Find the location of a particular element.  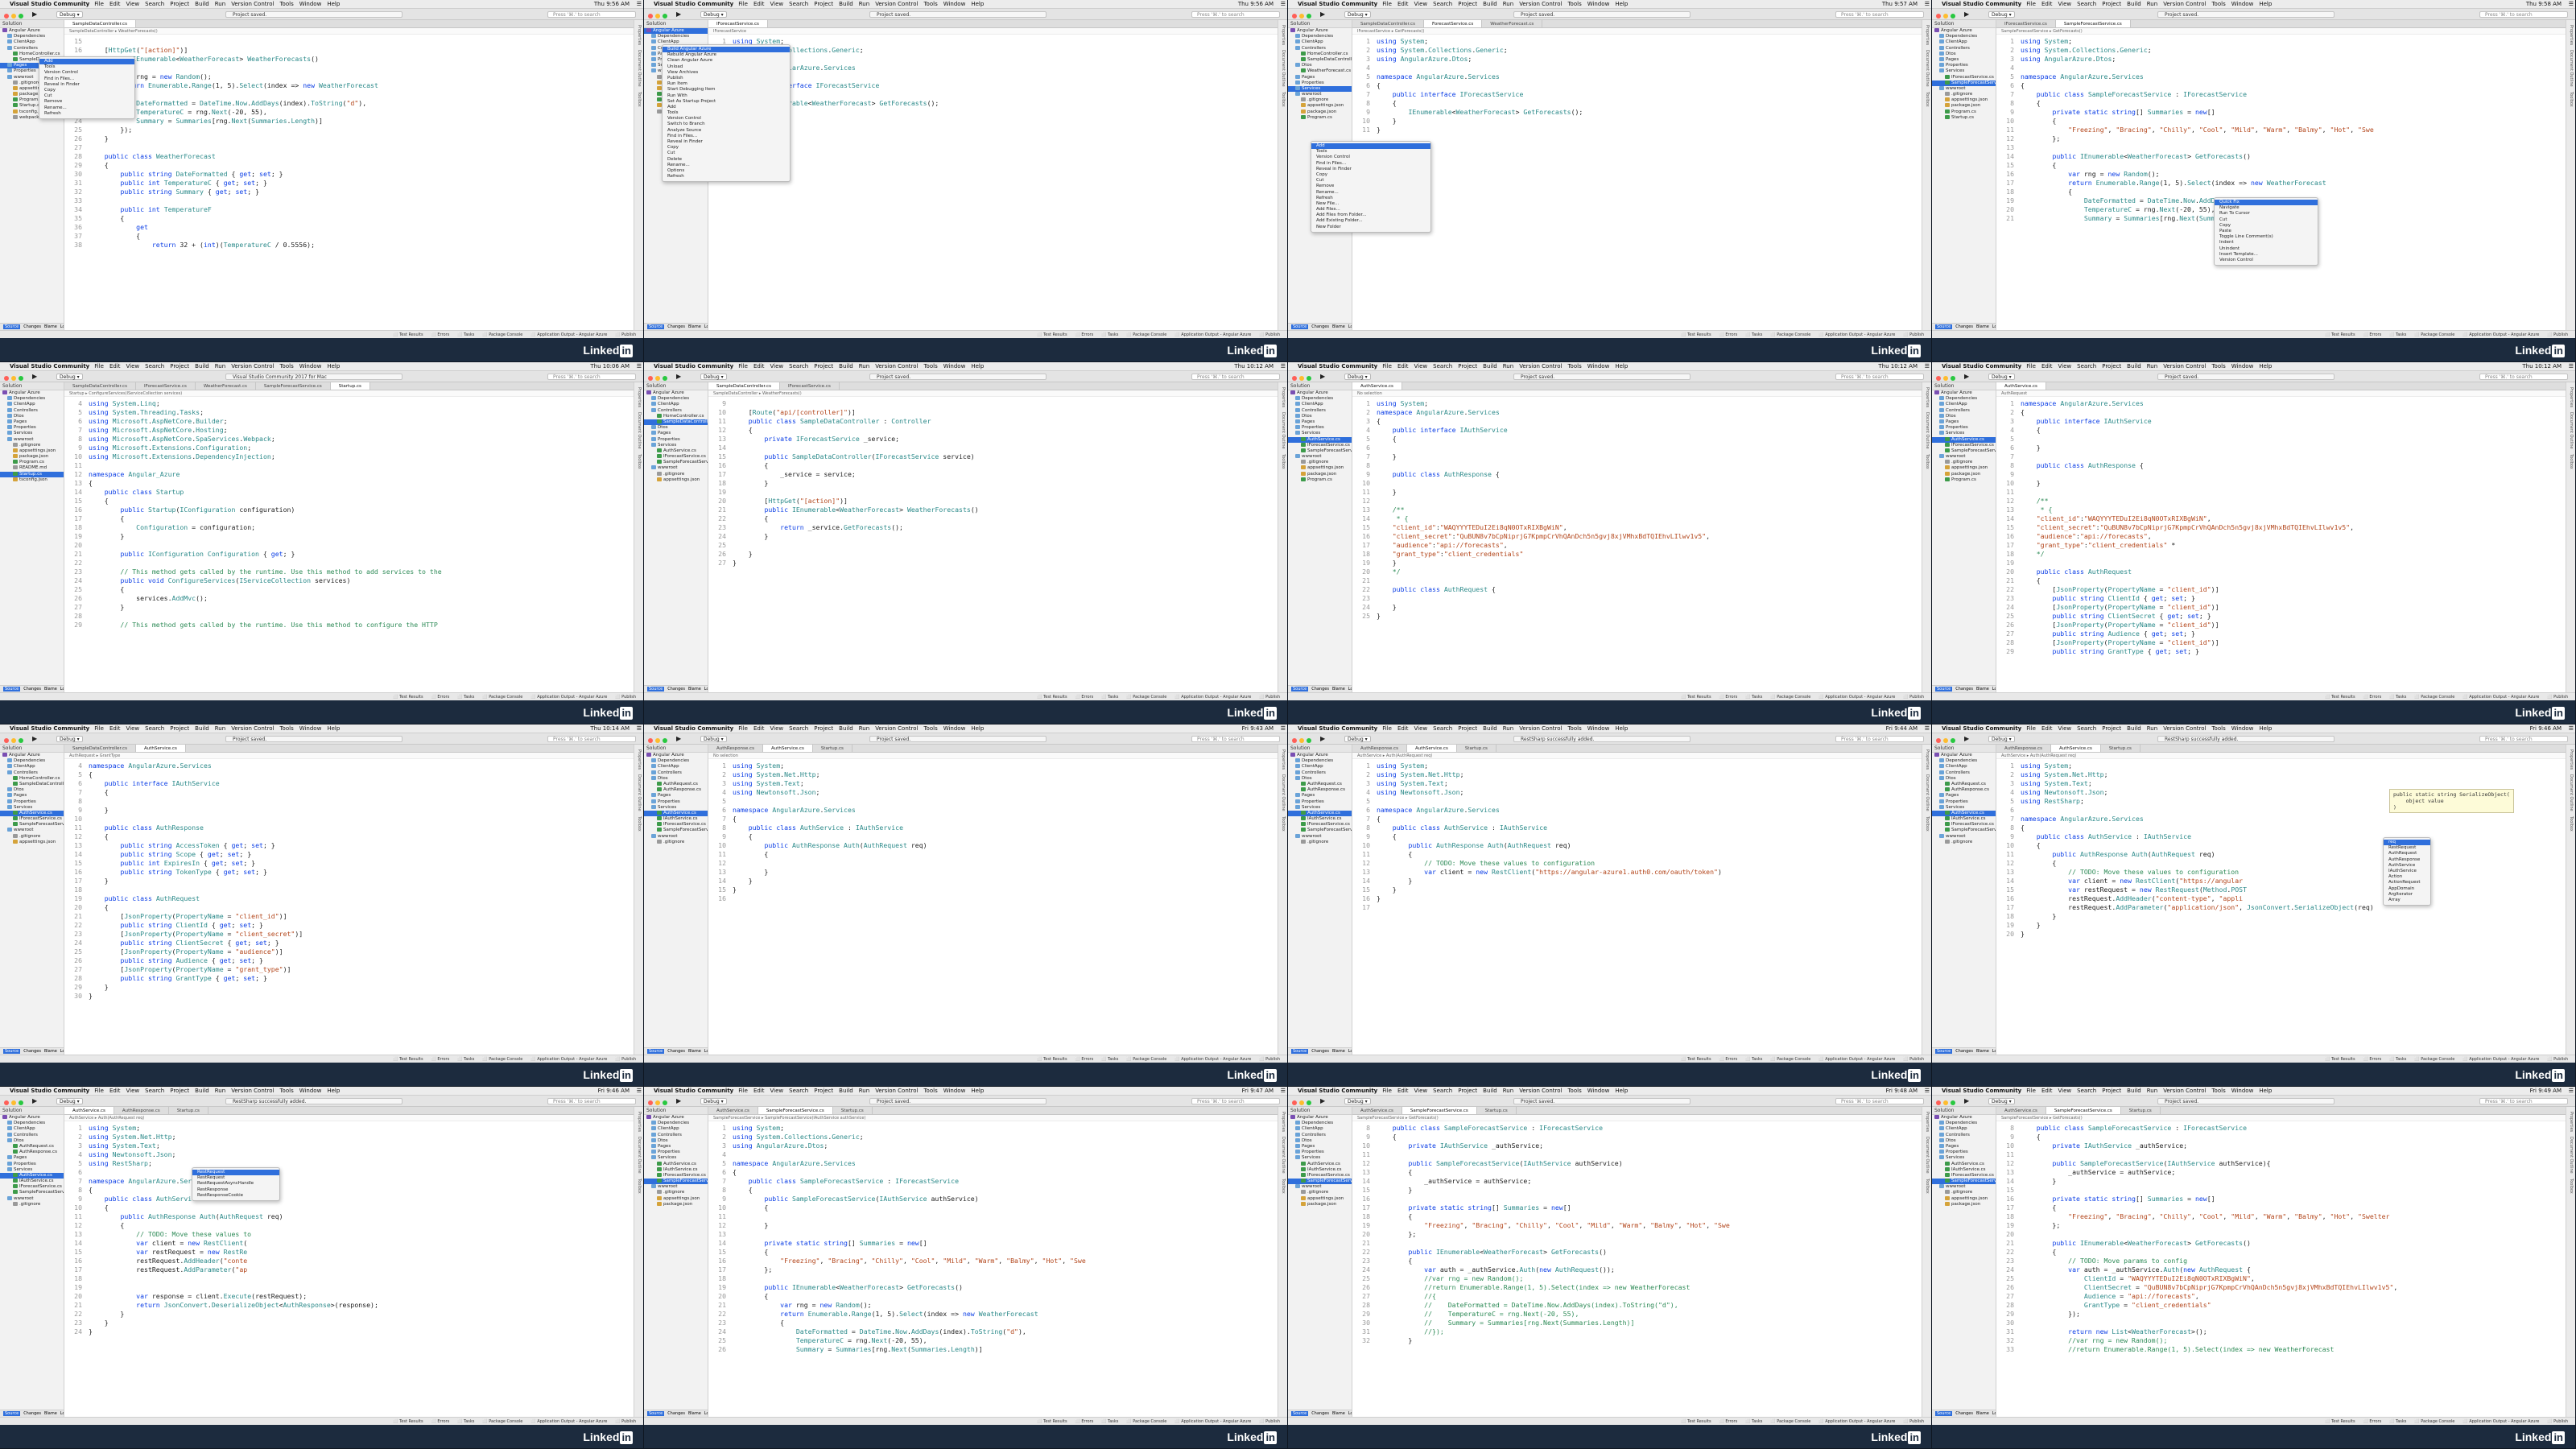

tree-item: package.json is located at coordinates (676, 1204).